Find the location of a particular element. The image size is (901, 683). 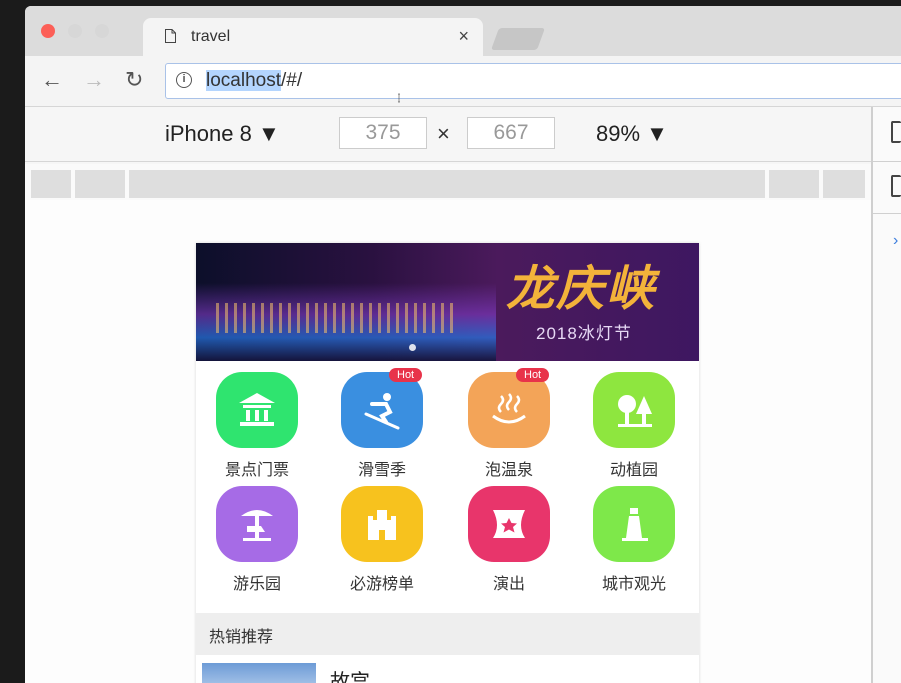

device-toolbar: iPhone 8 ▼ 375 × 667 89% ▼ is located at coordinates (448, 134).